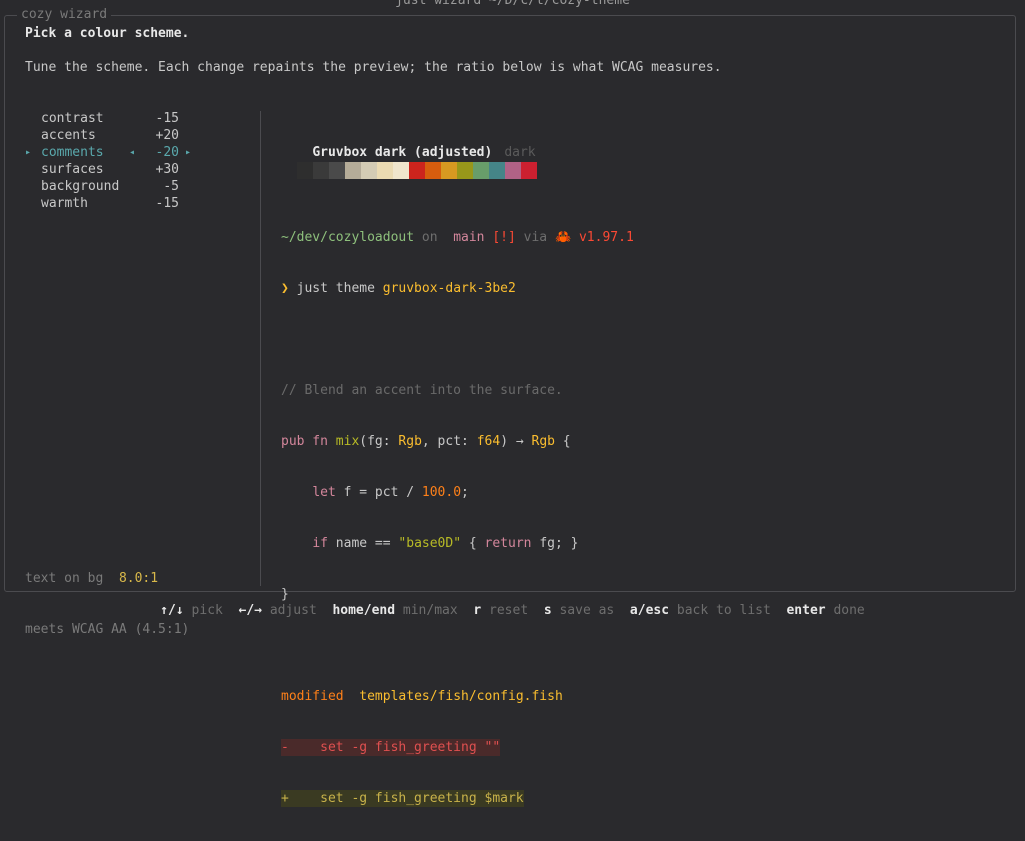  What do you see at coordinates (171, 610) in the screenshot?
I see `hint-key: ↑/↓` at bounding box center [171, 610].